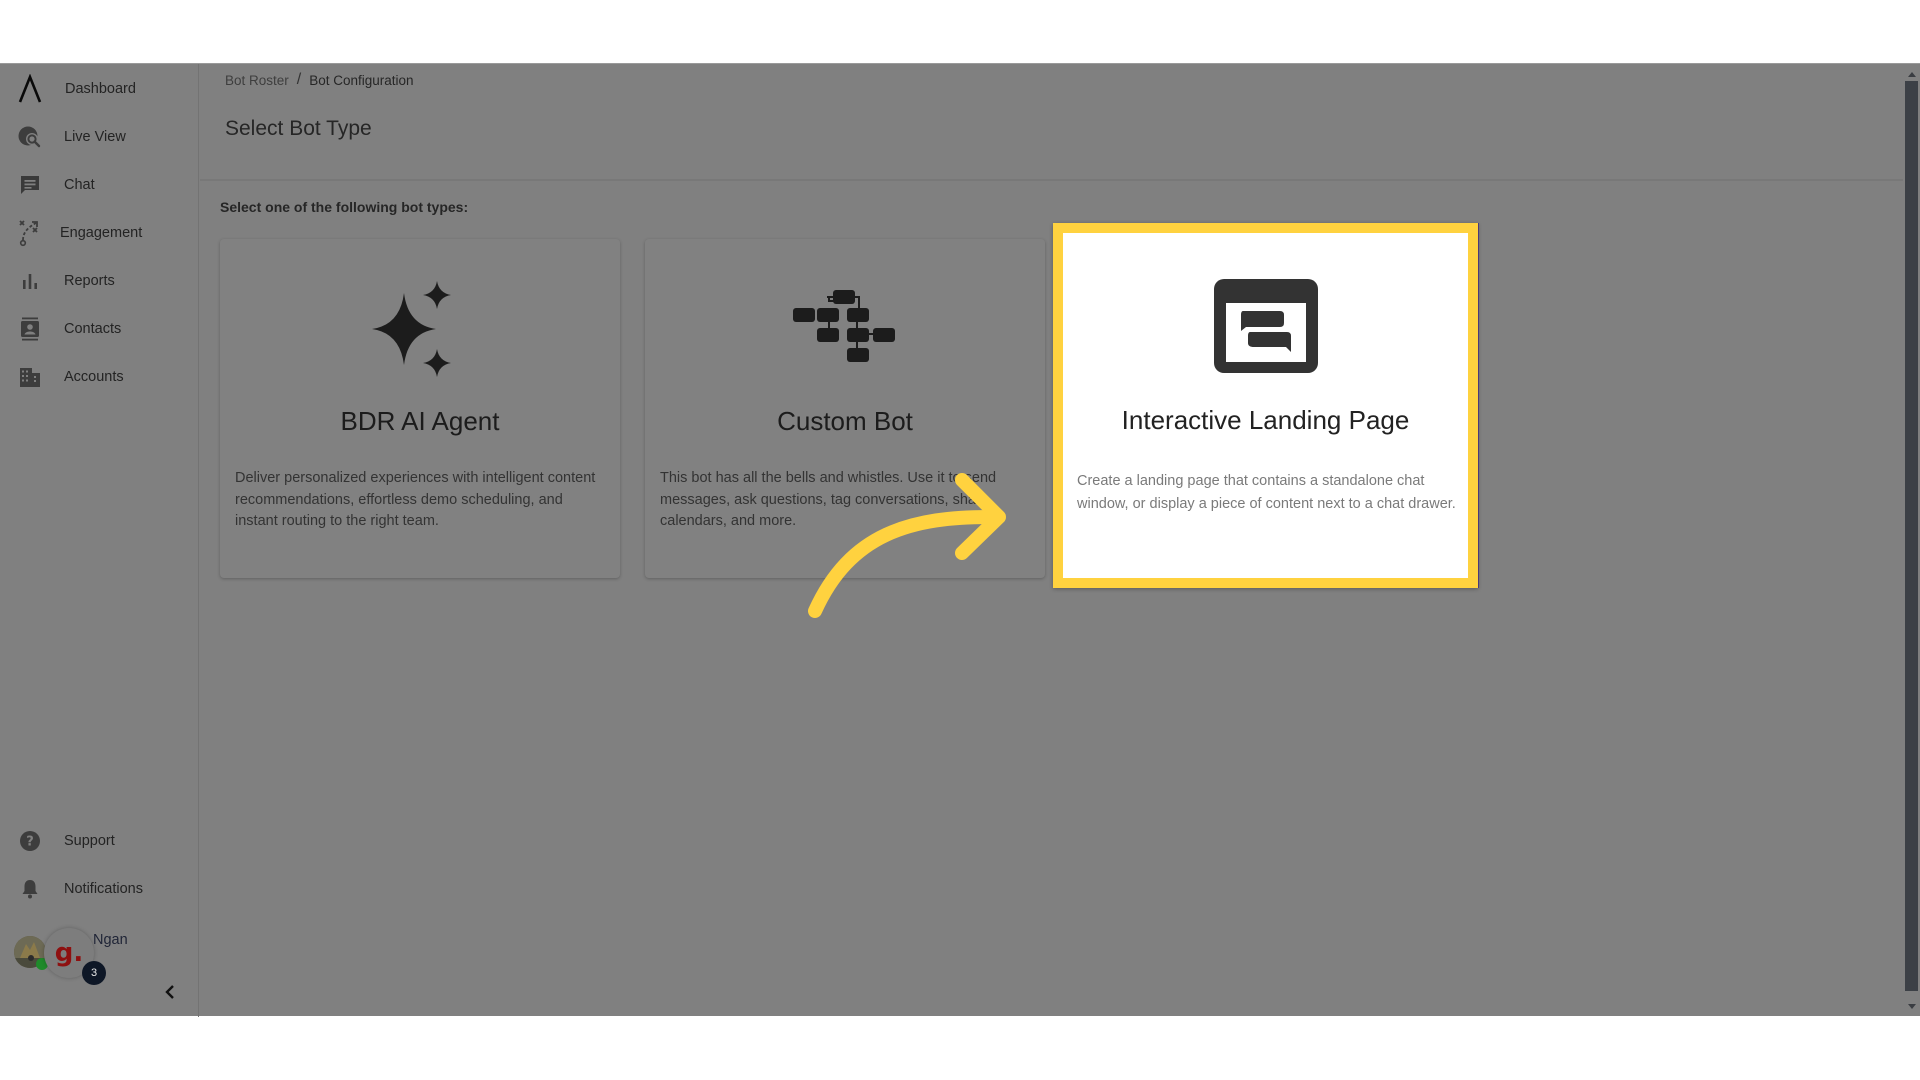 This screenshot has height=1080, width=1920. I want to click on sidebar-item-support: ? Support, so click(99, 841).